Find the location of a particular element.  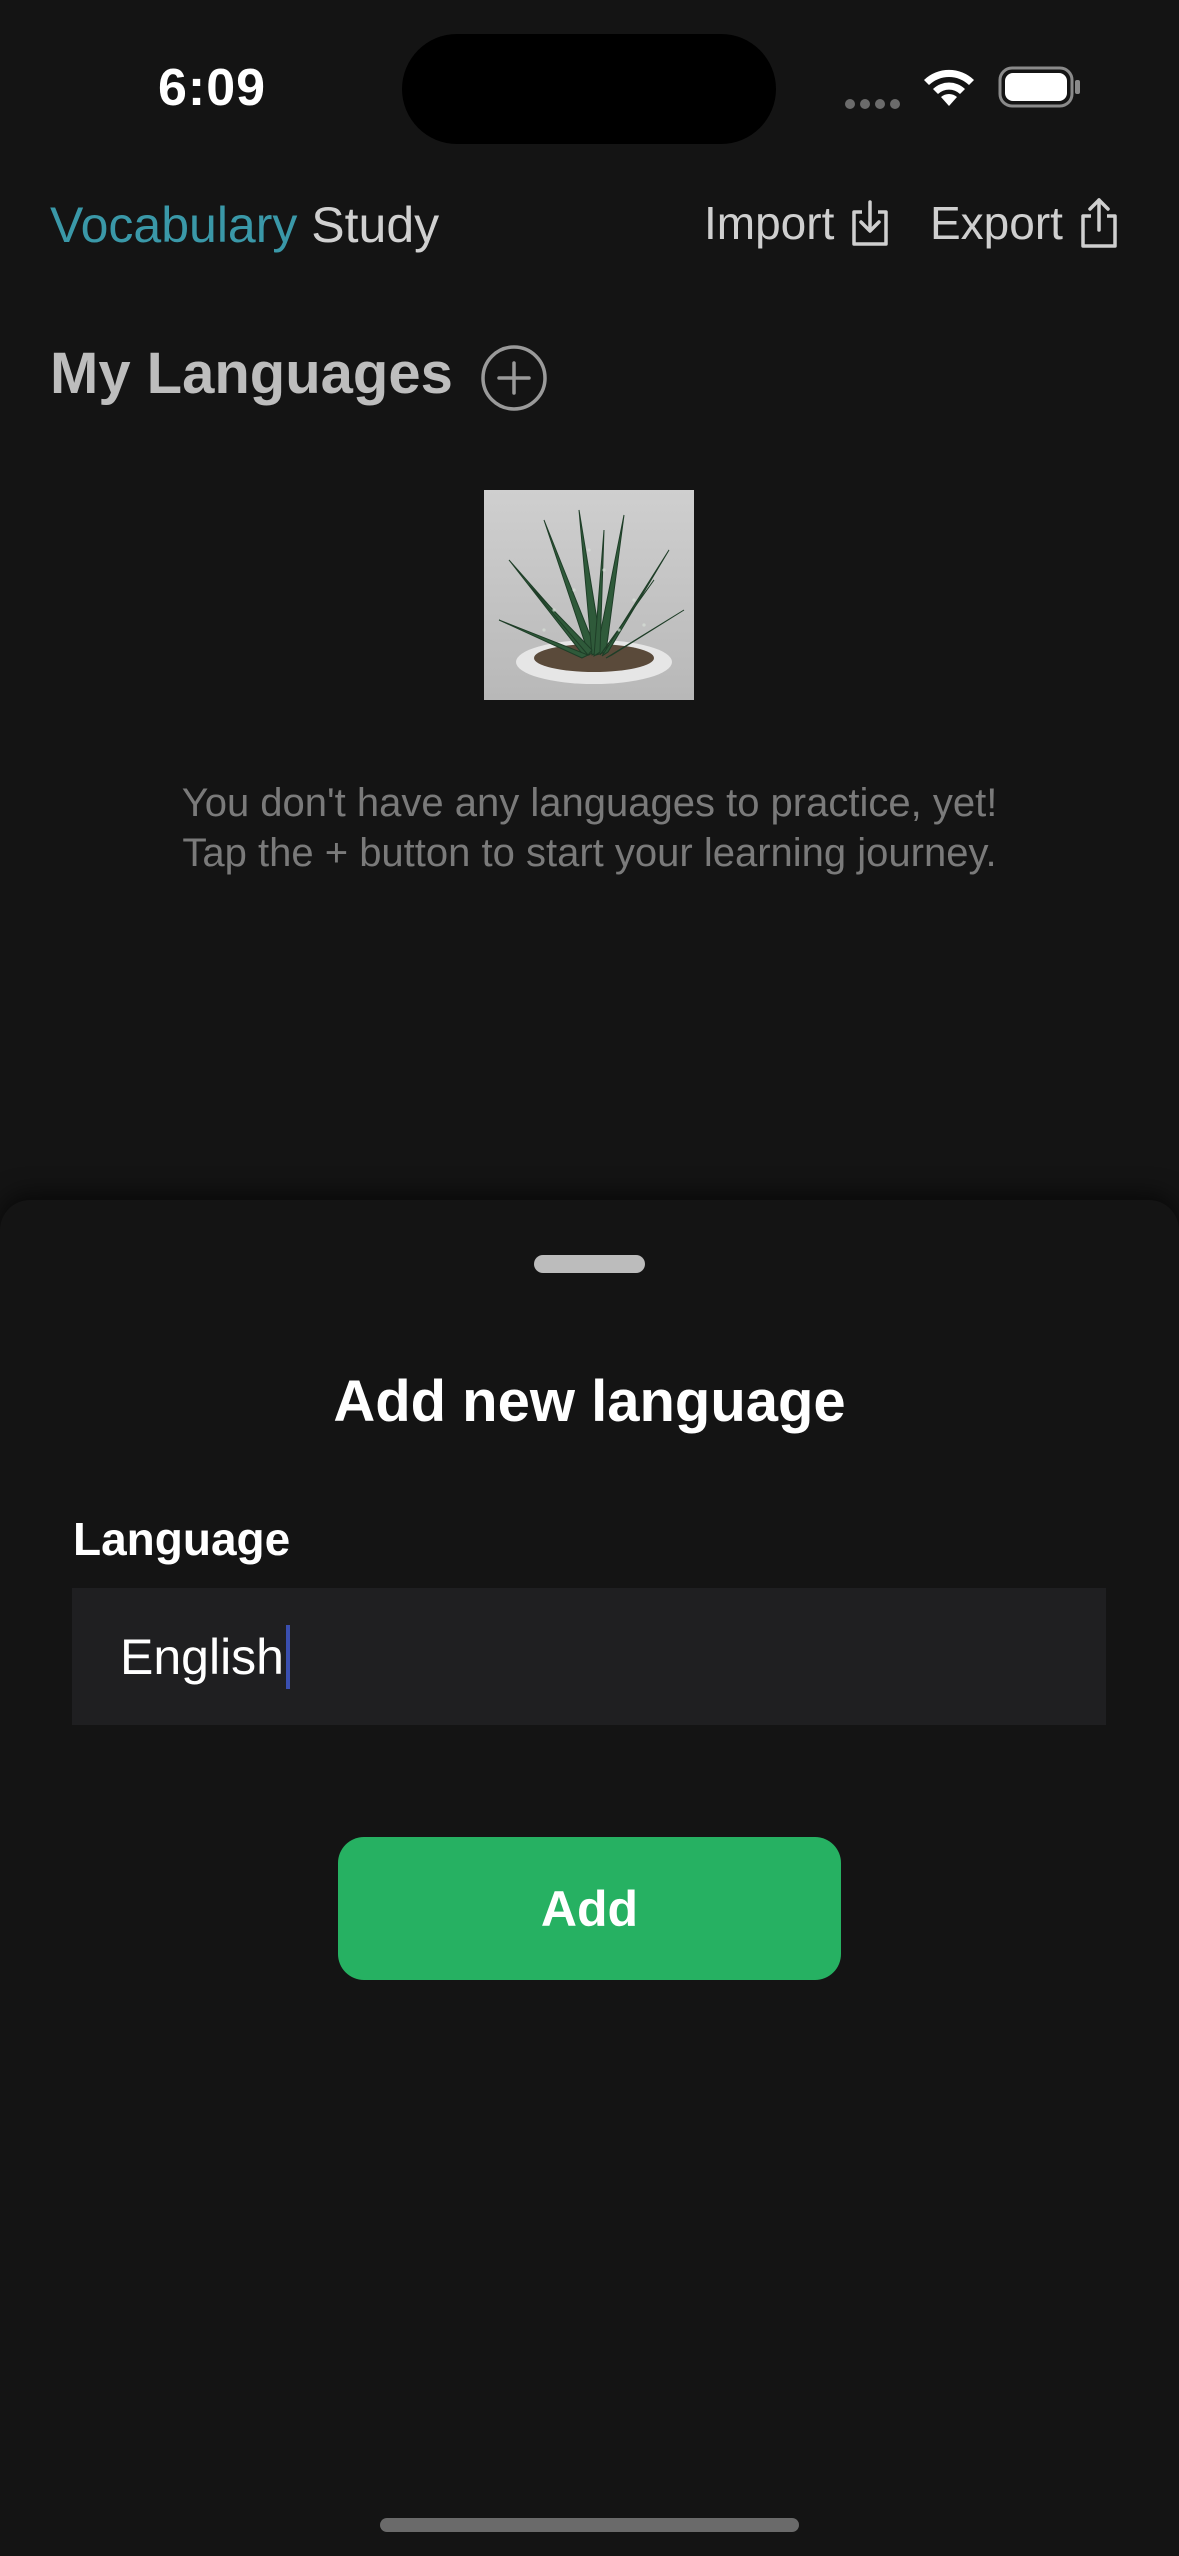

import-icon is located at coordinates (870, 223).